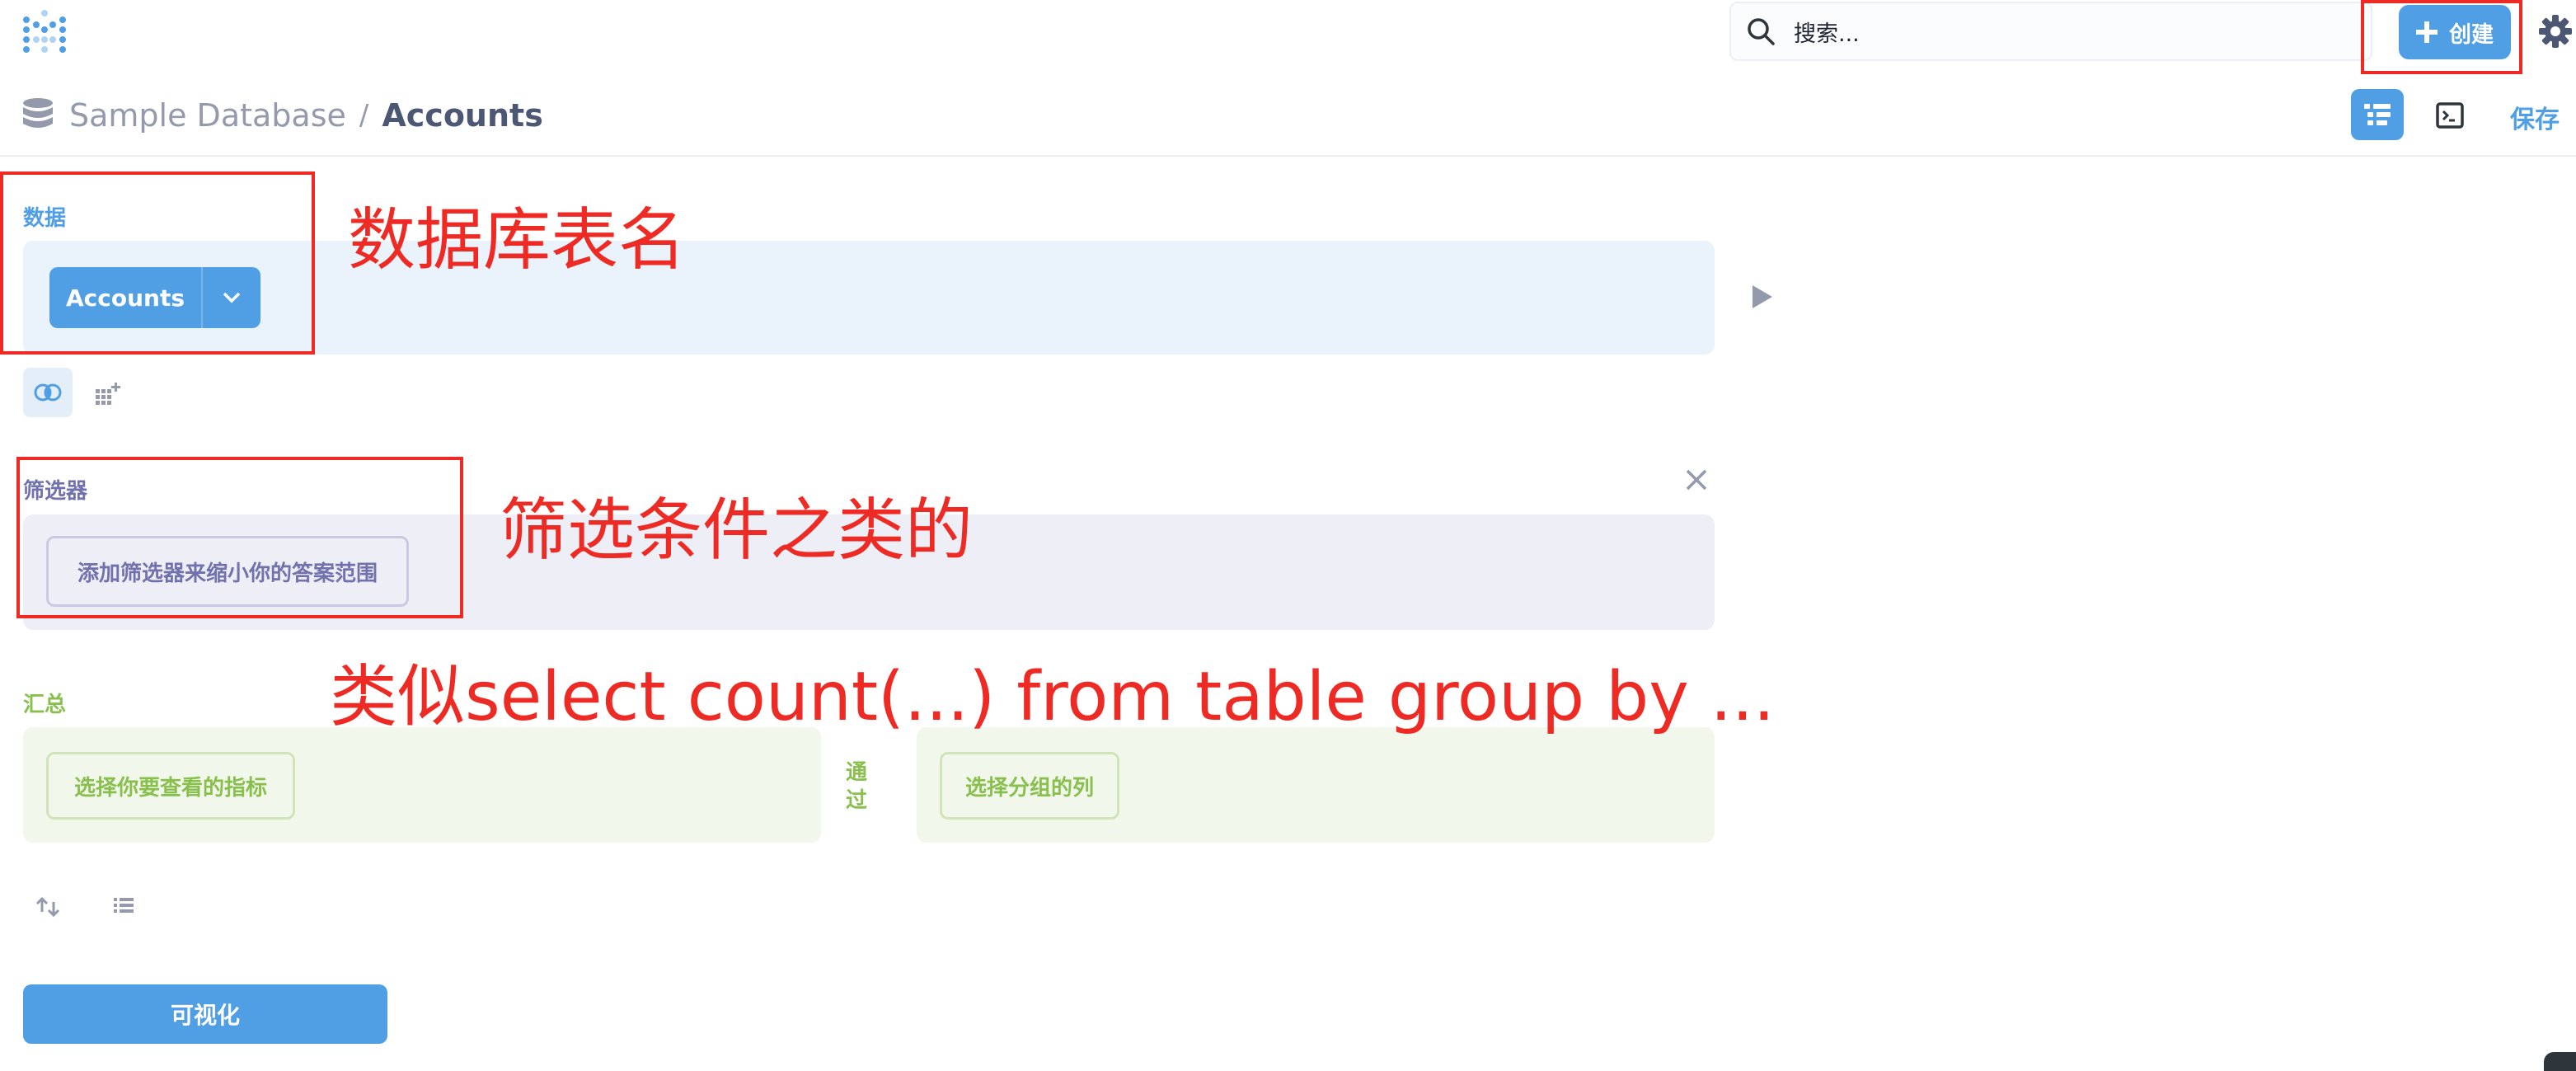 The width and height of the screenshot is (2576, 1071). Describe the element at coordinates (48, 908) in the screenshot. I see `sort-icon` at that location.